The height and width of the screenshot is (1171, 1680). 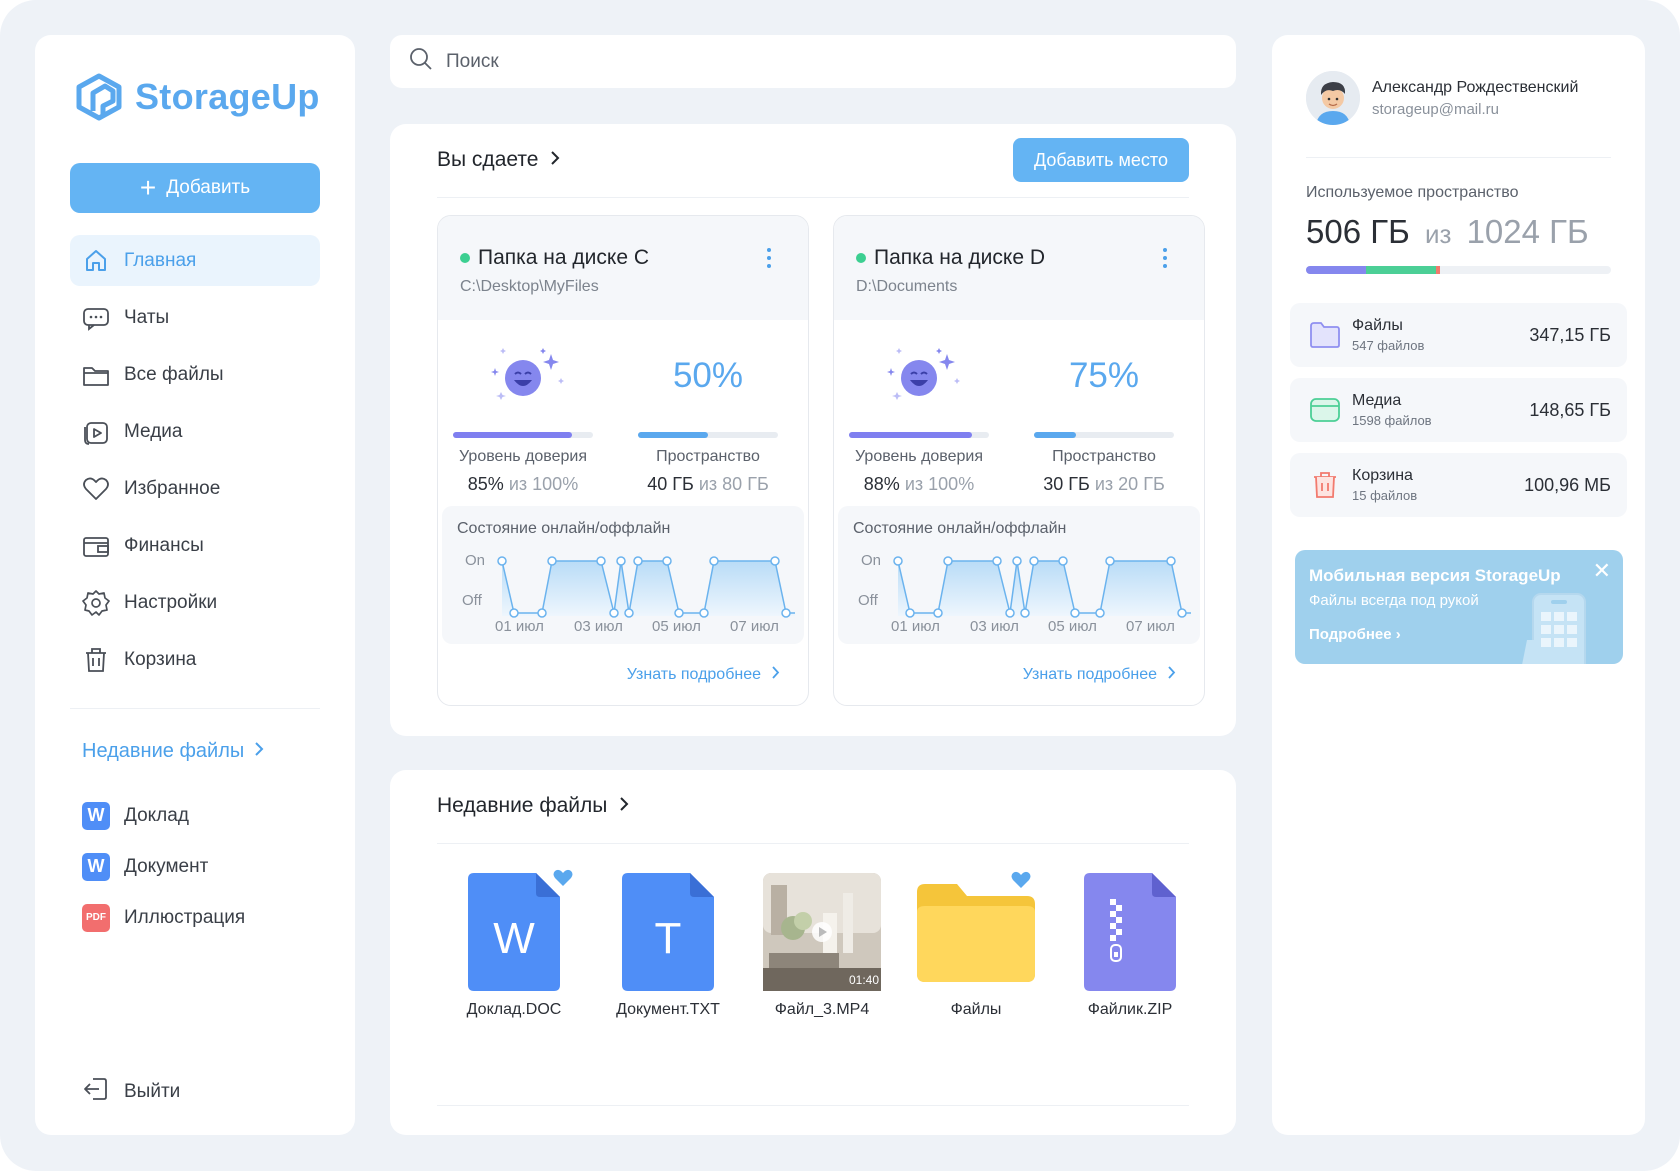 I want to click on used-space-bar, so click(x=1458, y=270).